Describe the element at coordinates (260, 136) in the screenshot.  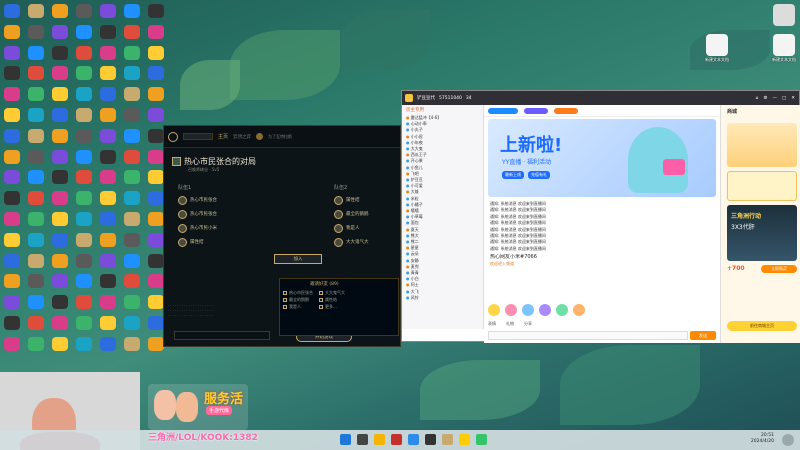
I see `mission-icon` at that location.